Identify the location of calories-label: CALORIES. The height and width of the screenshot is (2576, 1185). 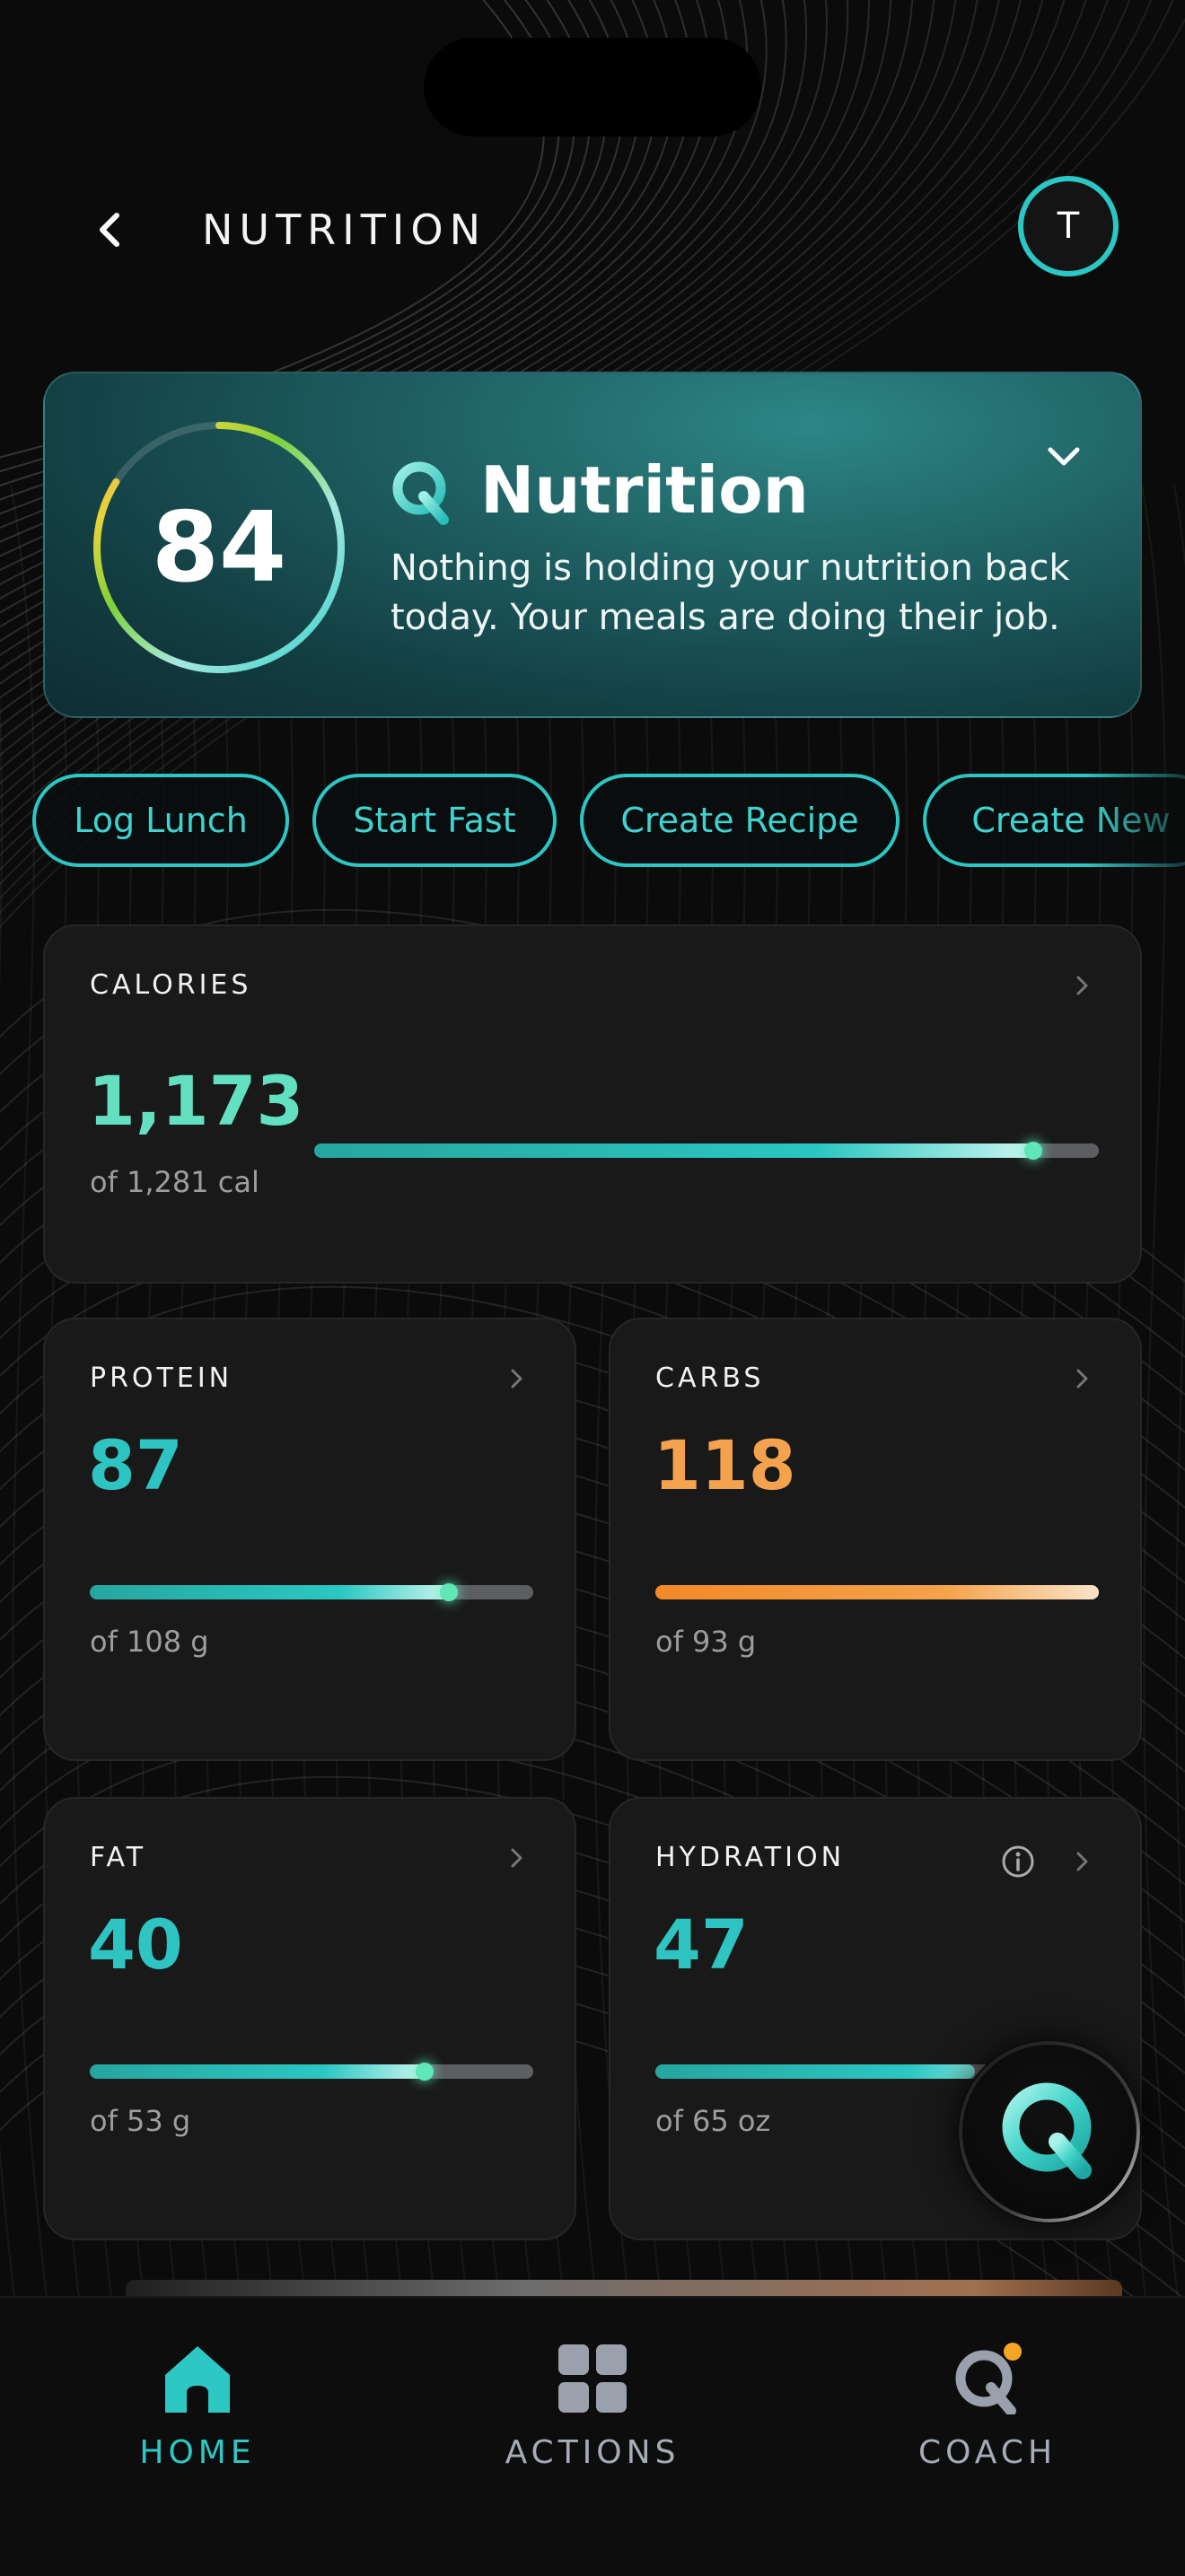
(171, 985).